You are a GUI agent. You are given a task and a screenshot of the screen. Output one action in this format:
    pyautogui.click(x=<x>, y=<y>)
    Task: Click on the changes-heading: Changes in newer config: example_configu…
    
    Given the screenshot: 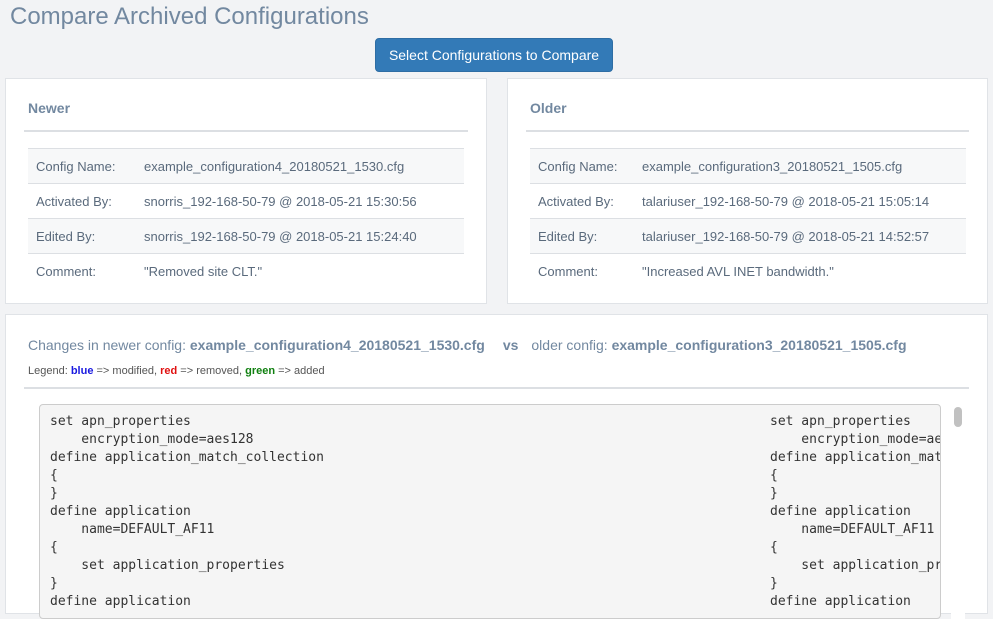 What is the action you would take?
    pyautogui.click(x=467, y=345)
    